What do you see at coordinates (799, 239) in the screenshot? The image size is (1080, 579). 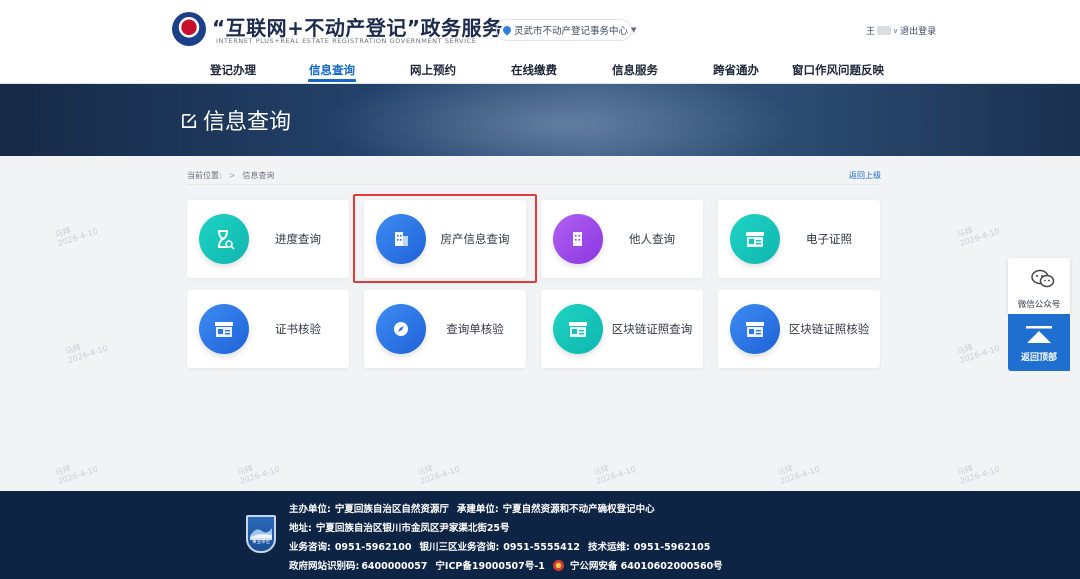 I see `tile-e-certificate: 电子证照` at bounding box center [799, 239].